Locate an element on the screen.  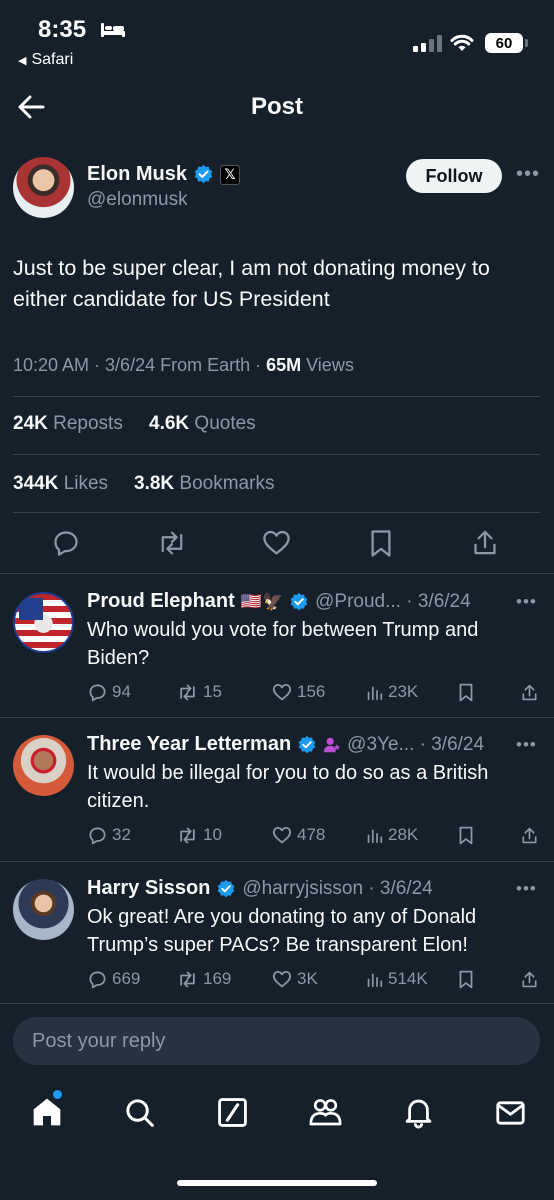
like-button: 478 is located at coordinates (298, 835).